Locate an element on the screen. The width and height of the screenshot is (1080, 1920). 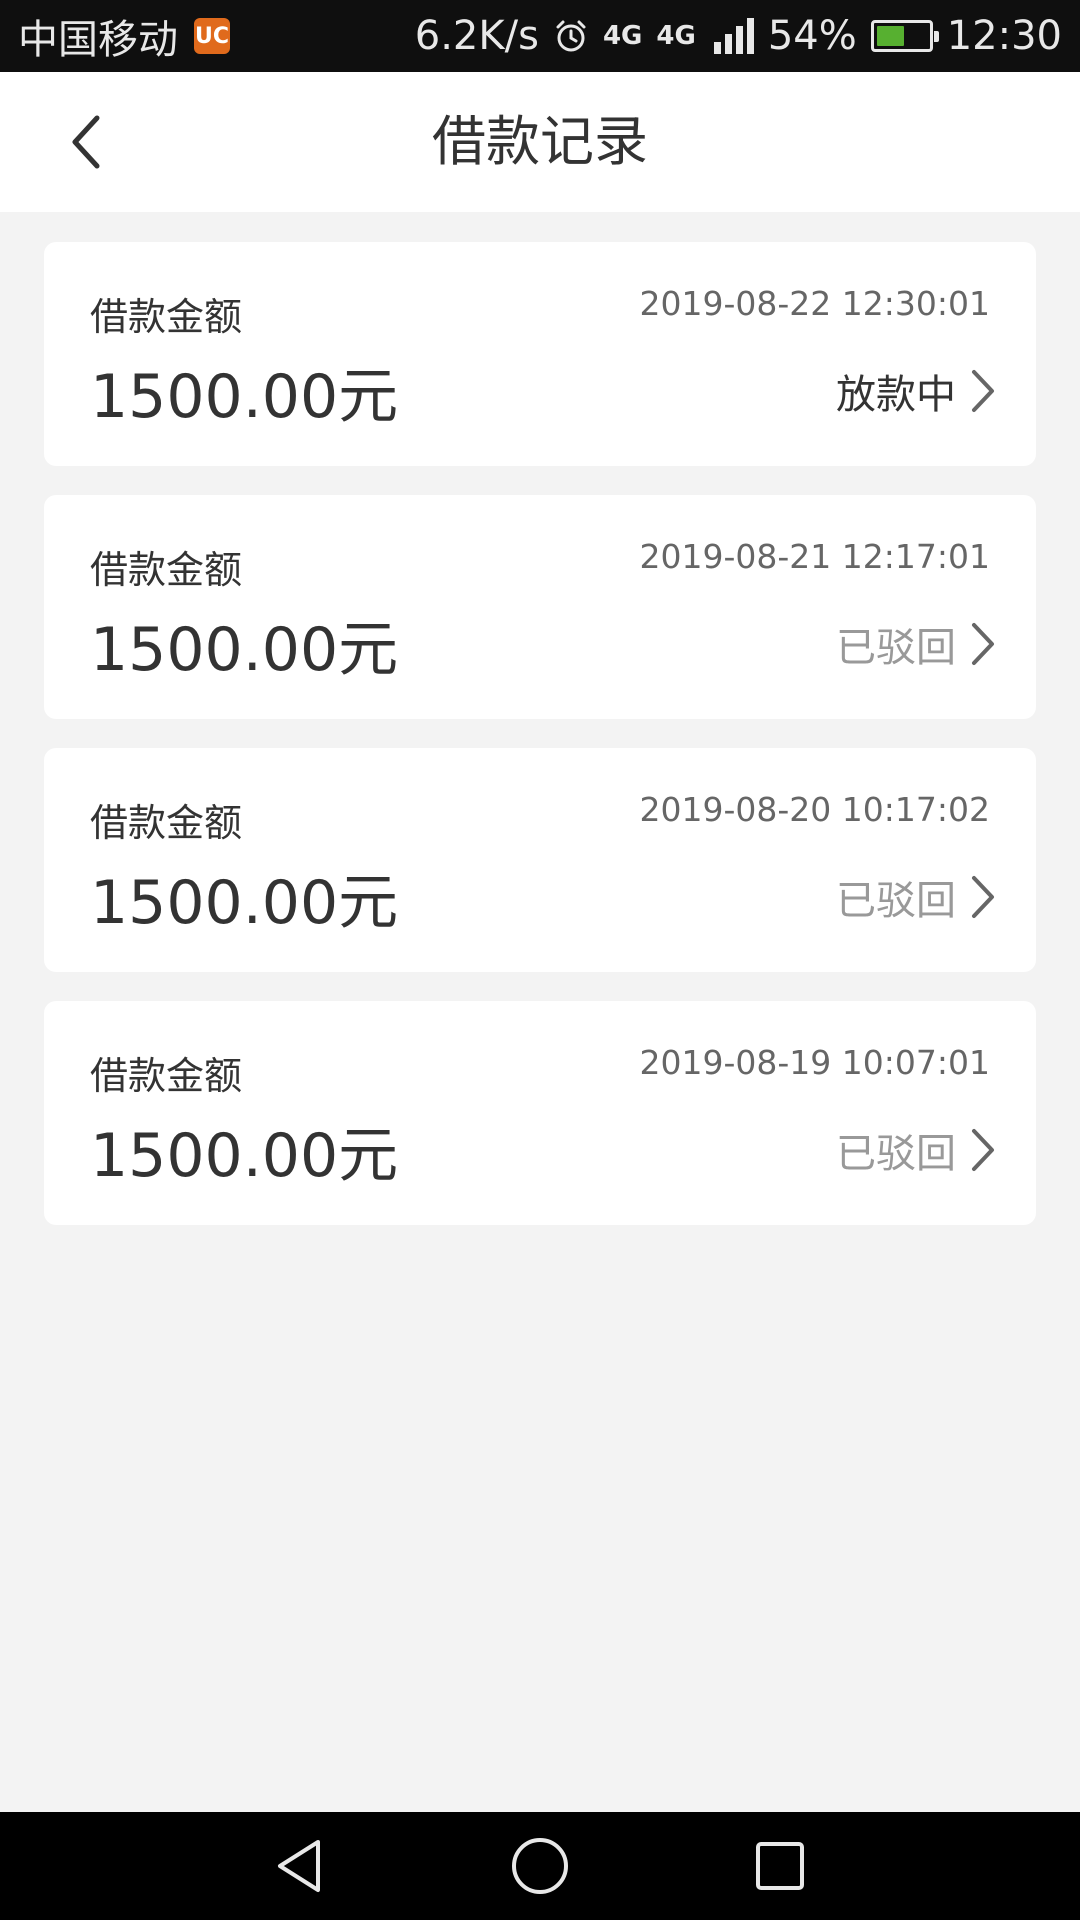
nav-recent-apps-button is located at coordinates (780, 1866).